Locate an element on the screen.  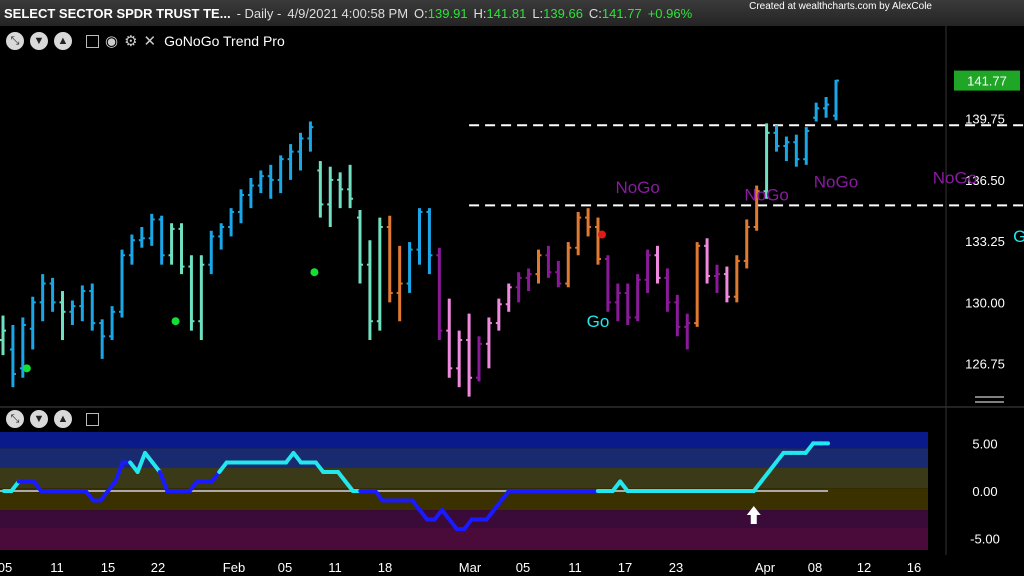
date-tick-label: 18 is located at coordinates (385, 567).